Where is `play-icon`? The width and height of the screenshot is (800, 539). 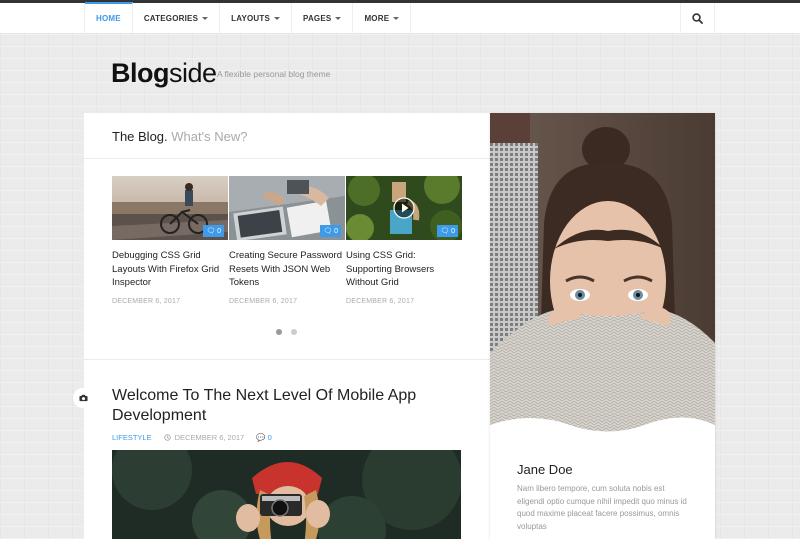 play-icon is located at coordinates (404, 208).